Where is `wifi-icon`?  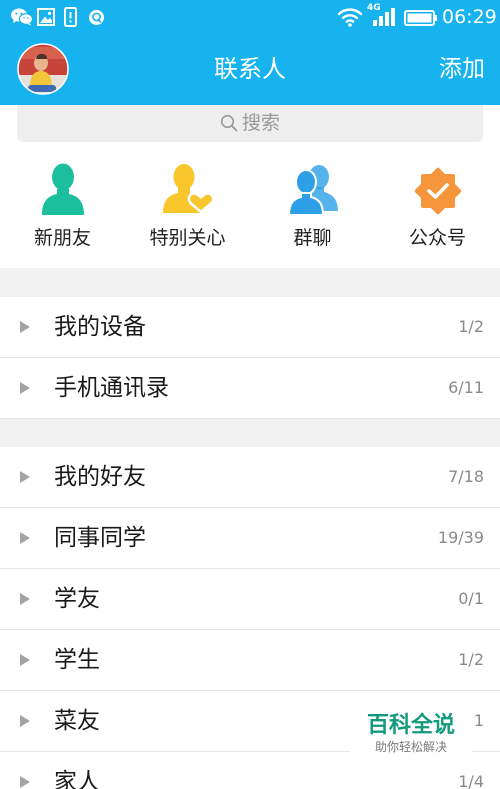
wifi-icon is located at coordinates (350, 17).